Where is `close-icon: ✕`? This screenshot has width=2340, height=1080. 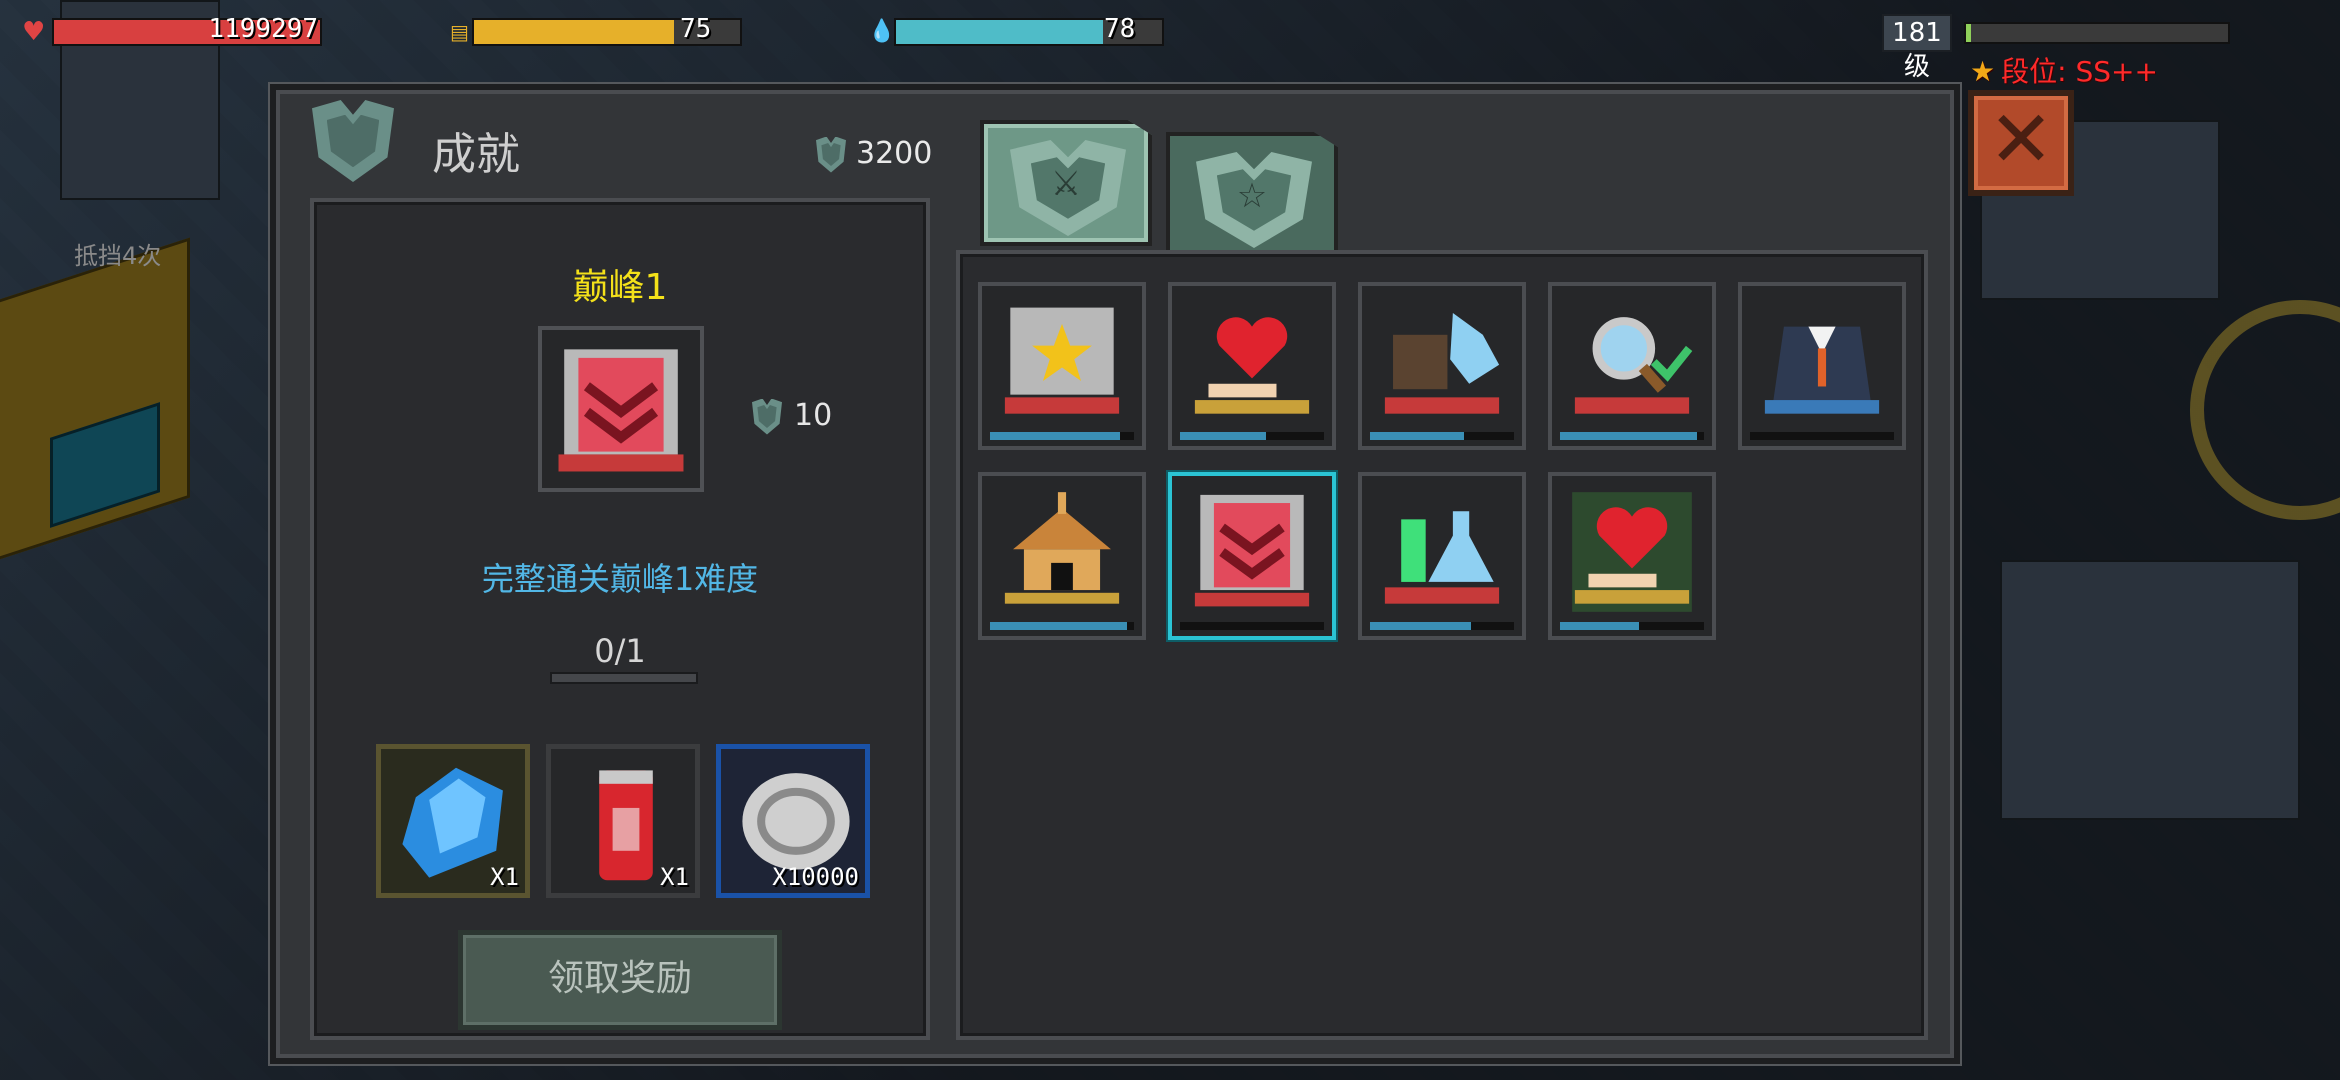 close-icon: ✕ is located at coordinates (2021, 140).